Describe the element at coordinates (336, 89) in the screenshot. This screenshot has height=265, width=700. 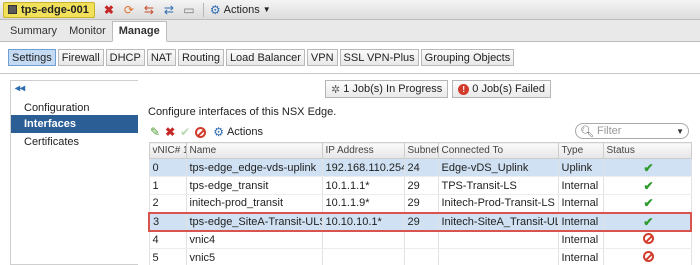
I see `spinner-icon: ✲` at that location.